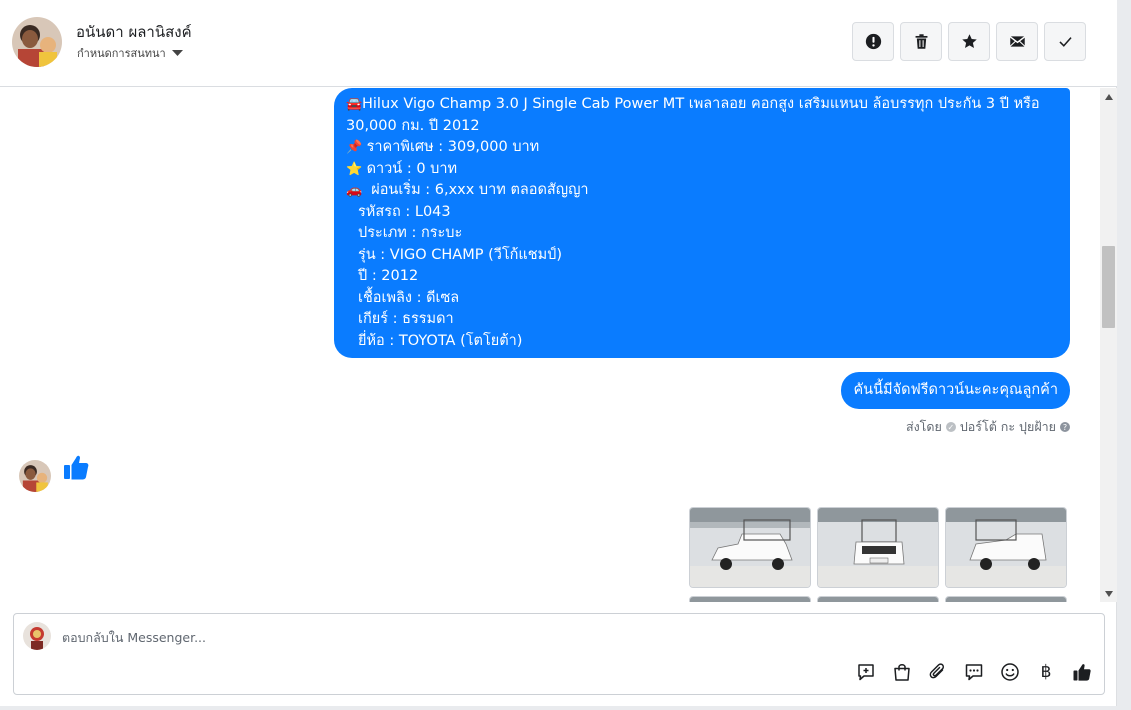 The image size is (1131, 710). What do you see at coordinates (559, 654) in the screenshot?
I see `reply-composer: ฿` at bounding box center [559, 654].